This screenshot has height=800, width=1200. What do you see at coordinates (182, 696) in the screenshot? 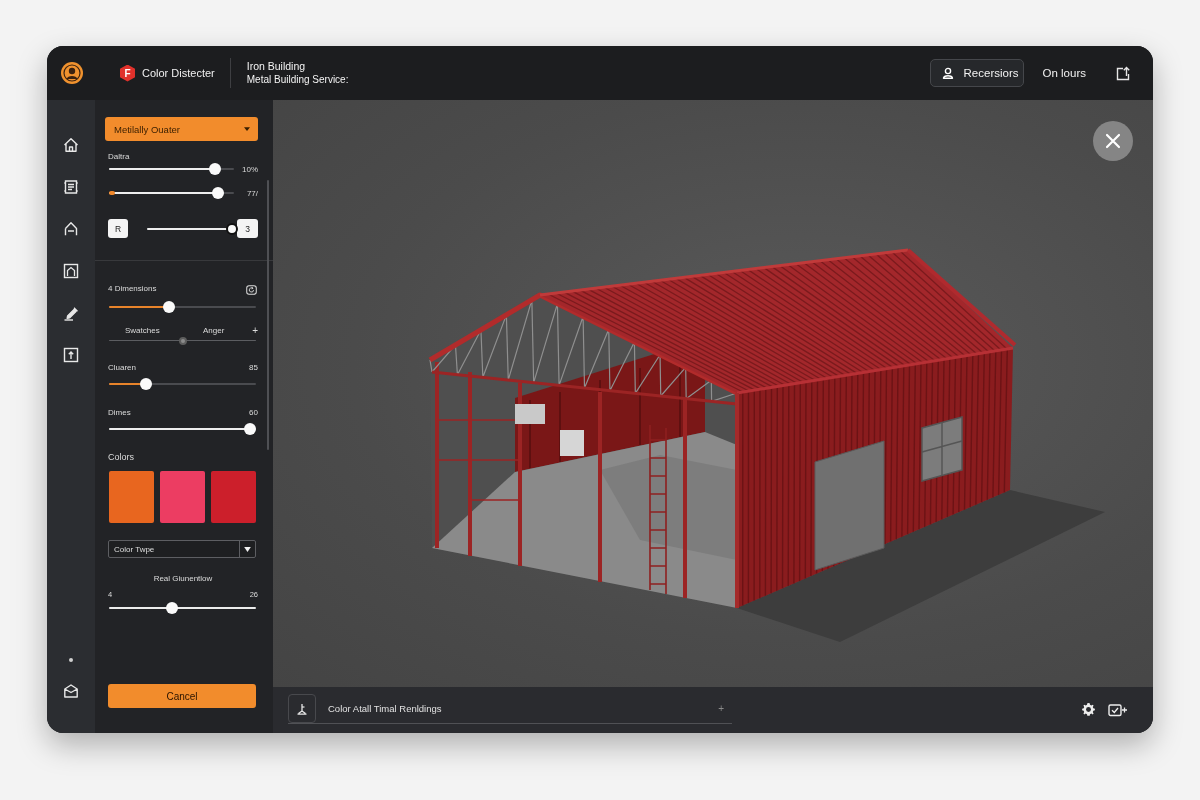
I see `cancel-button: Cancel` at bounding box center [182, 696].